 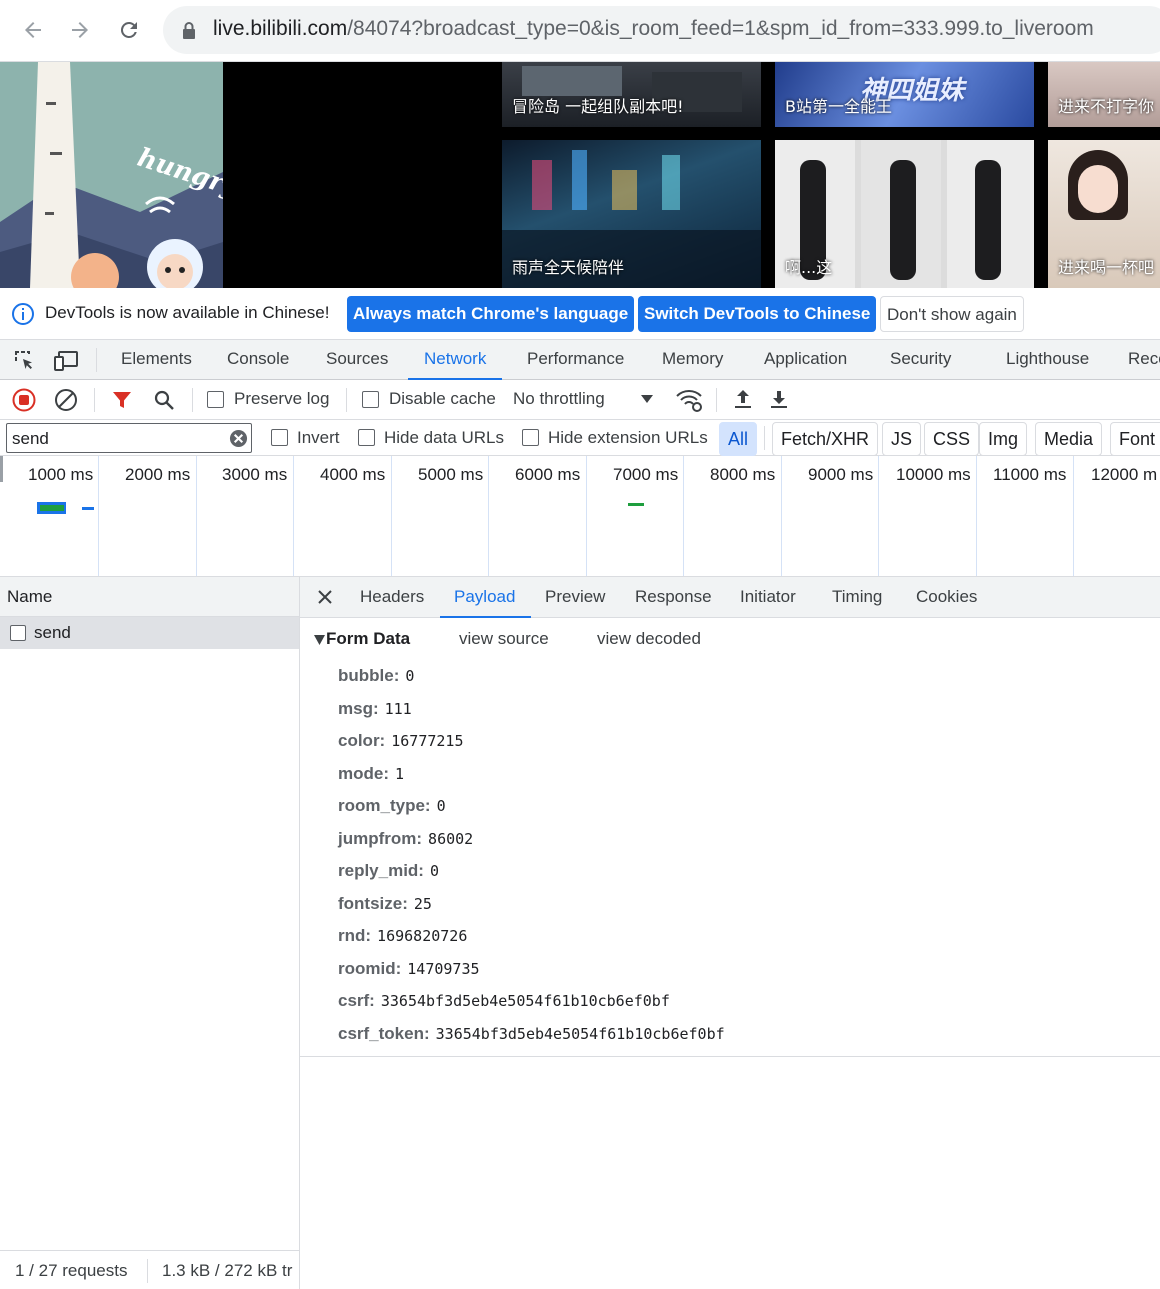 What do you see at coordinates (743, 474) in the screenshot?
I see `timeline-tick-label: 8000 ms` at bounding box center [743, 474].